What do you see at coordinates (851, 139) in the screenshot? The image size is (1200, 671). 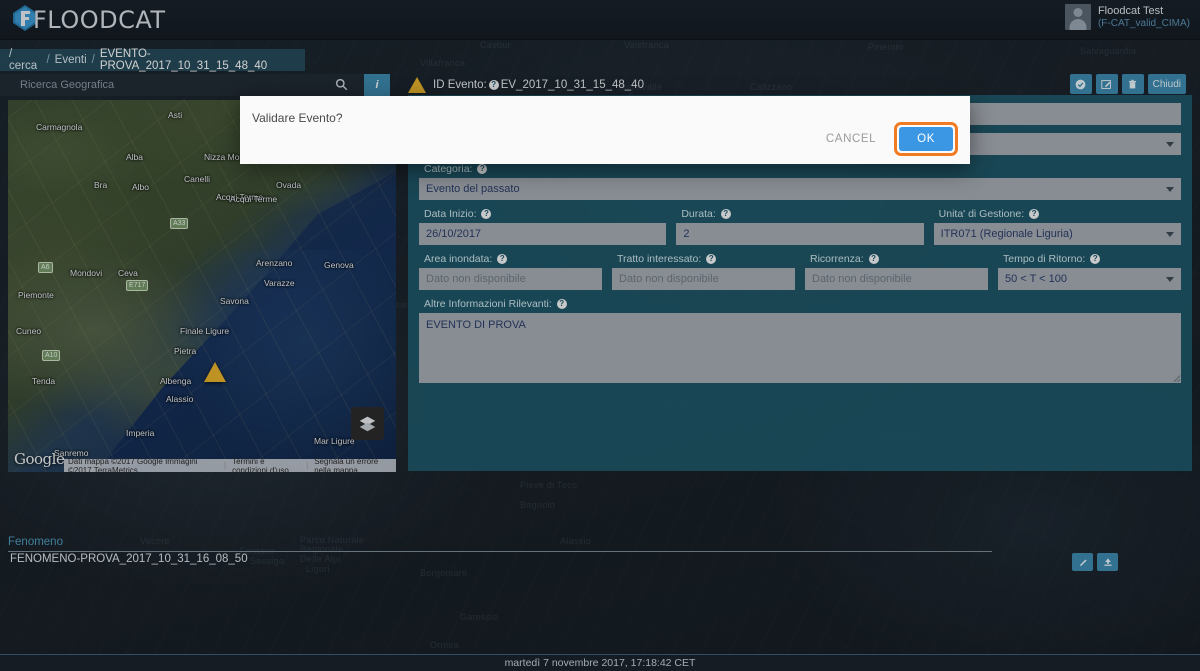 I see `cancel-button: CANCEL` at bounding box center [851, 139].